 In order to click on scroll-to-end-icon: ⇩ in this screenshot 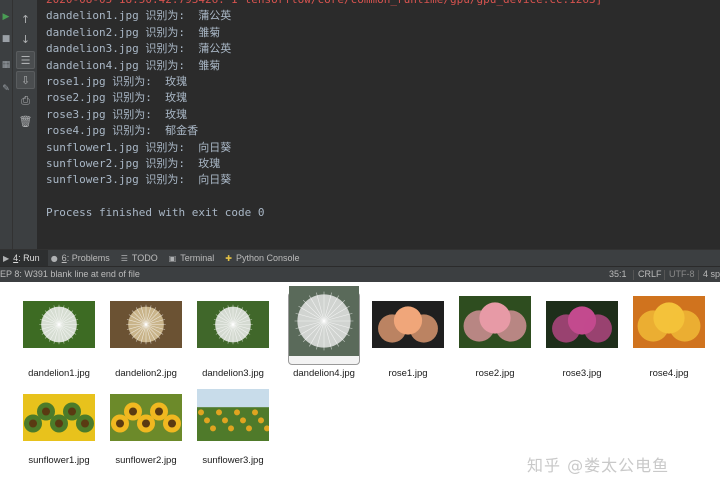, I will do `click(25, 80)`.